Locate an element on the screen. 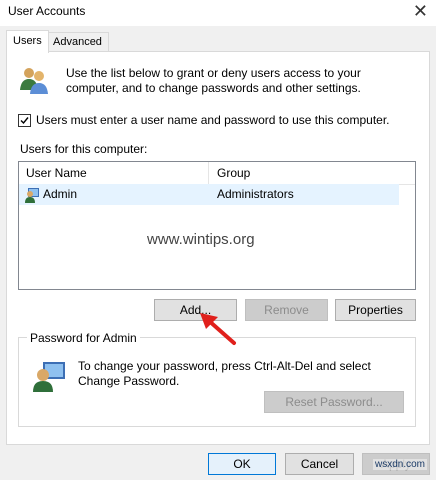  table-row: Admin Administrators is located at coordinates (209, 194).